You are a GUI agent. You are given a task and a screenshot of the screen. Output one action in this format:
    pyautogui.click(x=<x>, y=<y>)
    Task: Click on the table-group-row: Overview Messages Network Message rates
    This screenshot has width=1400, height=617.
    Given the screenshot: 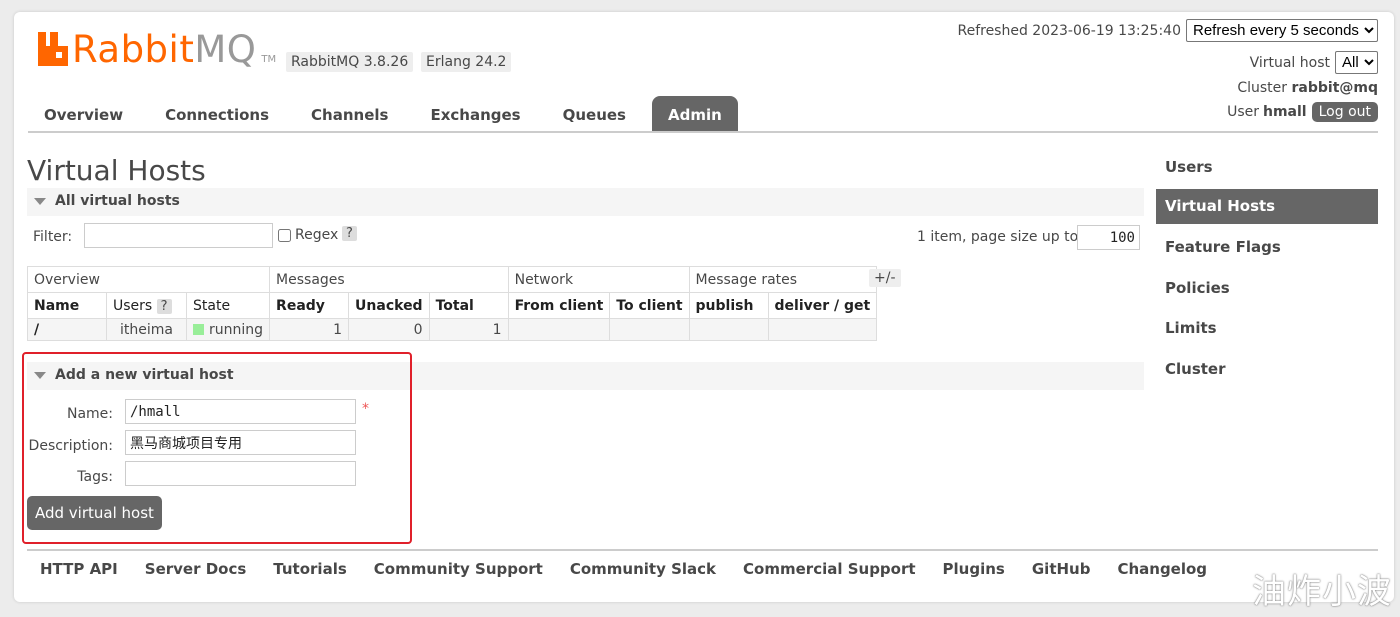 What is the action you would take?
    pyautogui.click(x=452, y=279)
    